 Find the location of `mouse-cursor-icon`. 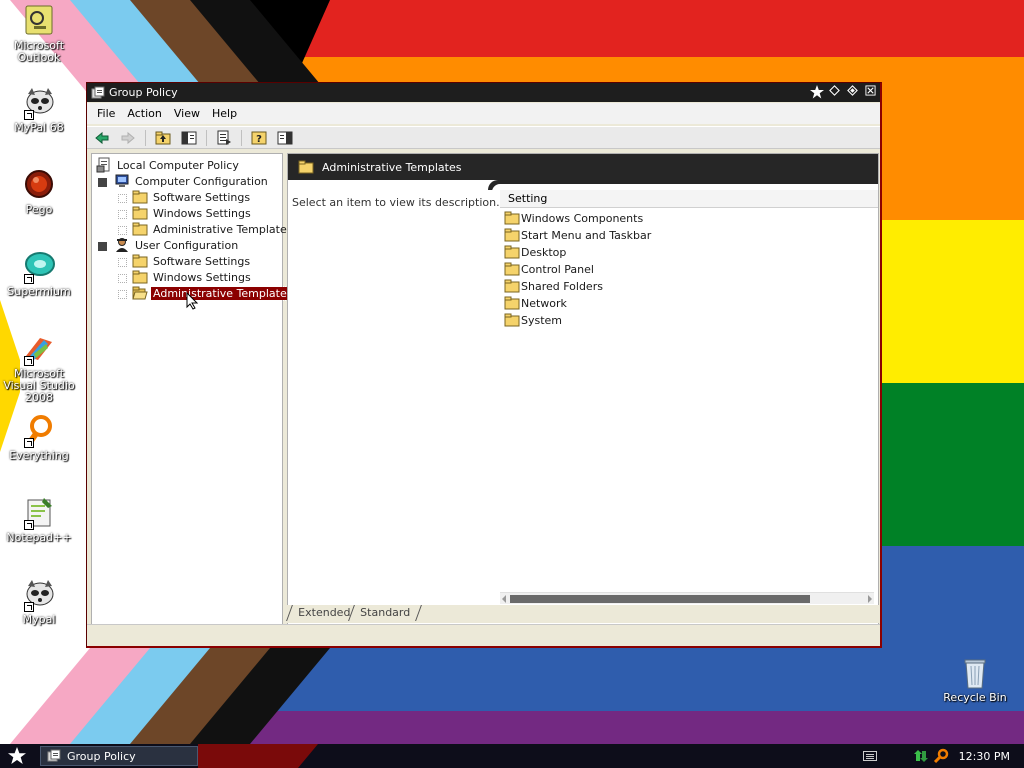

mouse-cursor-icon is located at coordinates (192, 301).